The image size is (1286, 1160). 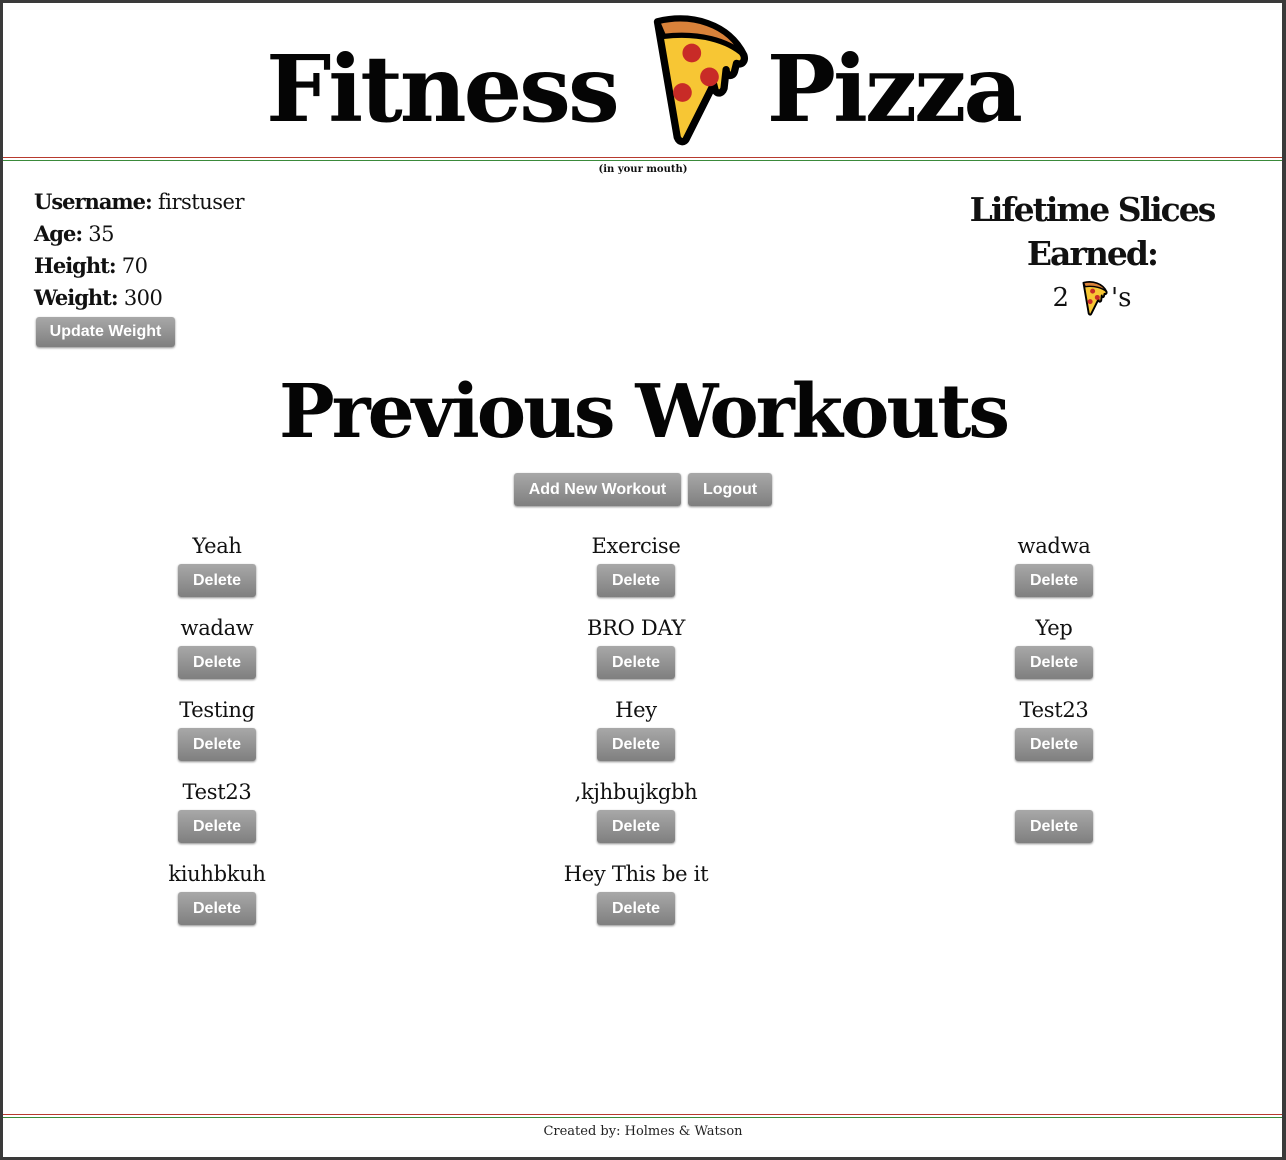 I want to click on workout-item: Yeah Delete, so click(x=217, y=569).